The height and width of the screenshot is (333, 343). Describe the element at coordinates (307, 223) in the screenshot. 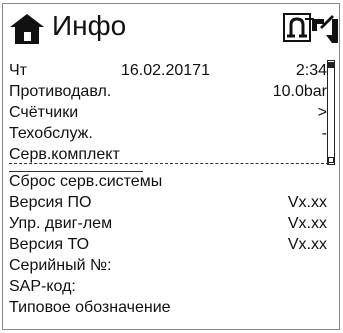

I see `motor-control-value: Vx.xx` at that location.